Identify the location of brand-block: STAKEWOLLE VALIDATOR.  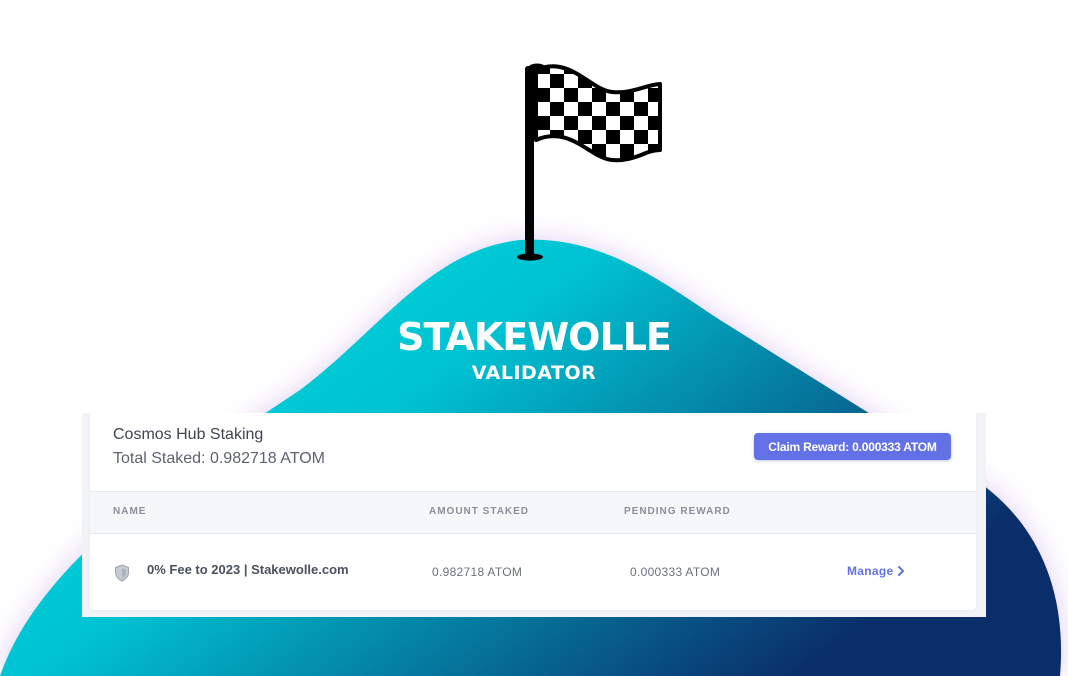
(534, 348).